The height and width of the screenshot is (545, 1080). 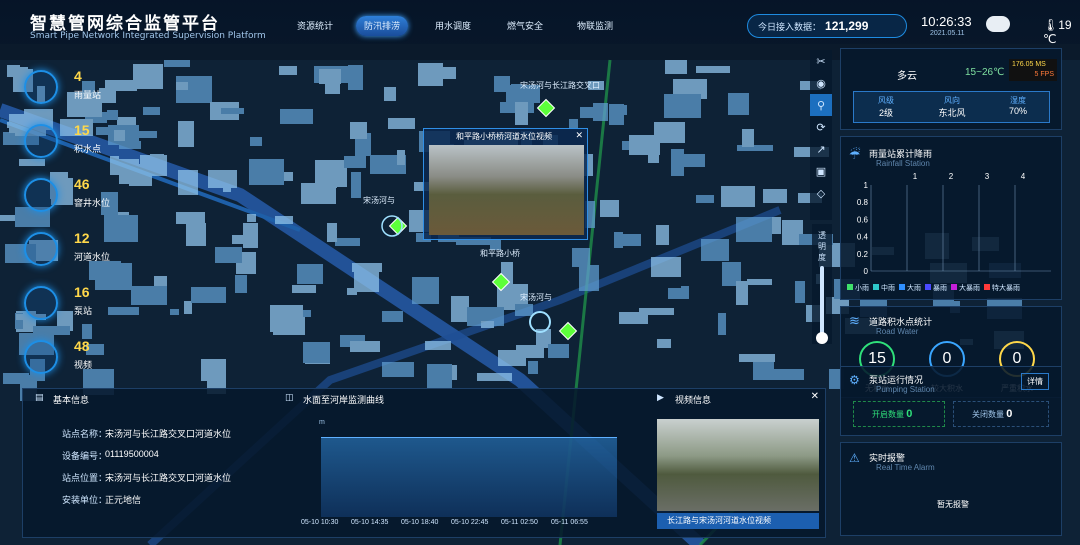 I want to click on legend-item: 中雨, so click(x=884, y=288).